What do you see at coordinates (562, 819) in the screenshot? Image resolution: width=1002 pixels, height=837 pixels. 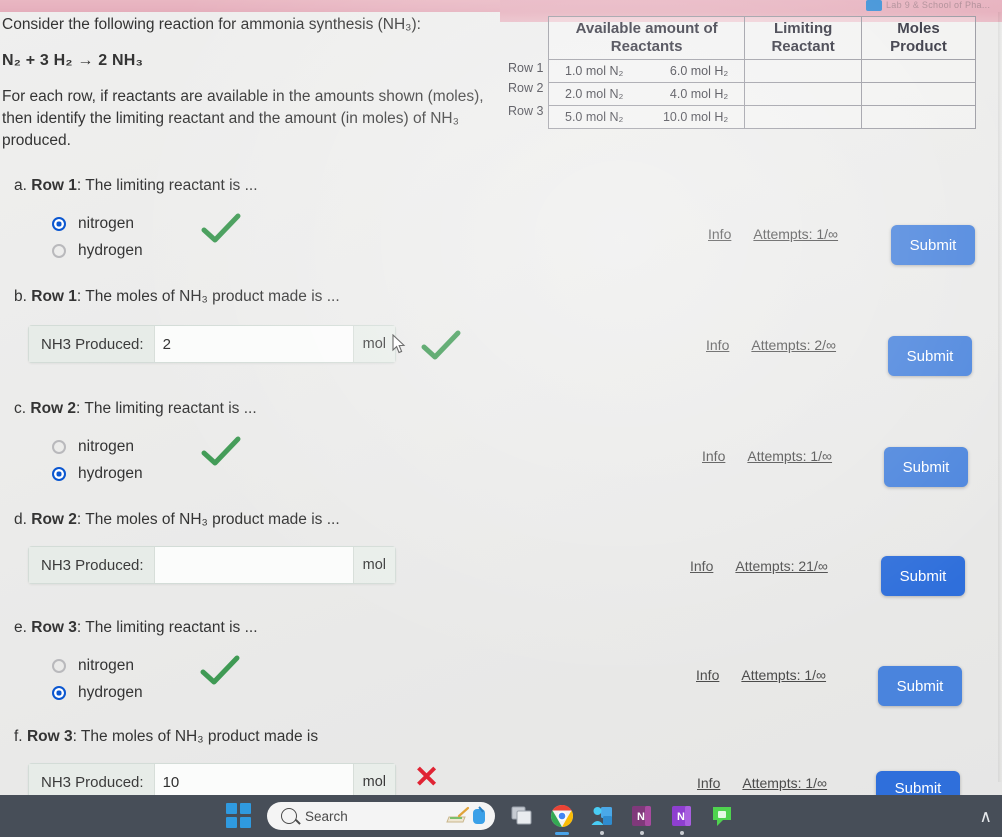 I see `chrome-icon` at bounding box center [562, 819].